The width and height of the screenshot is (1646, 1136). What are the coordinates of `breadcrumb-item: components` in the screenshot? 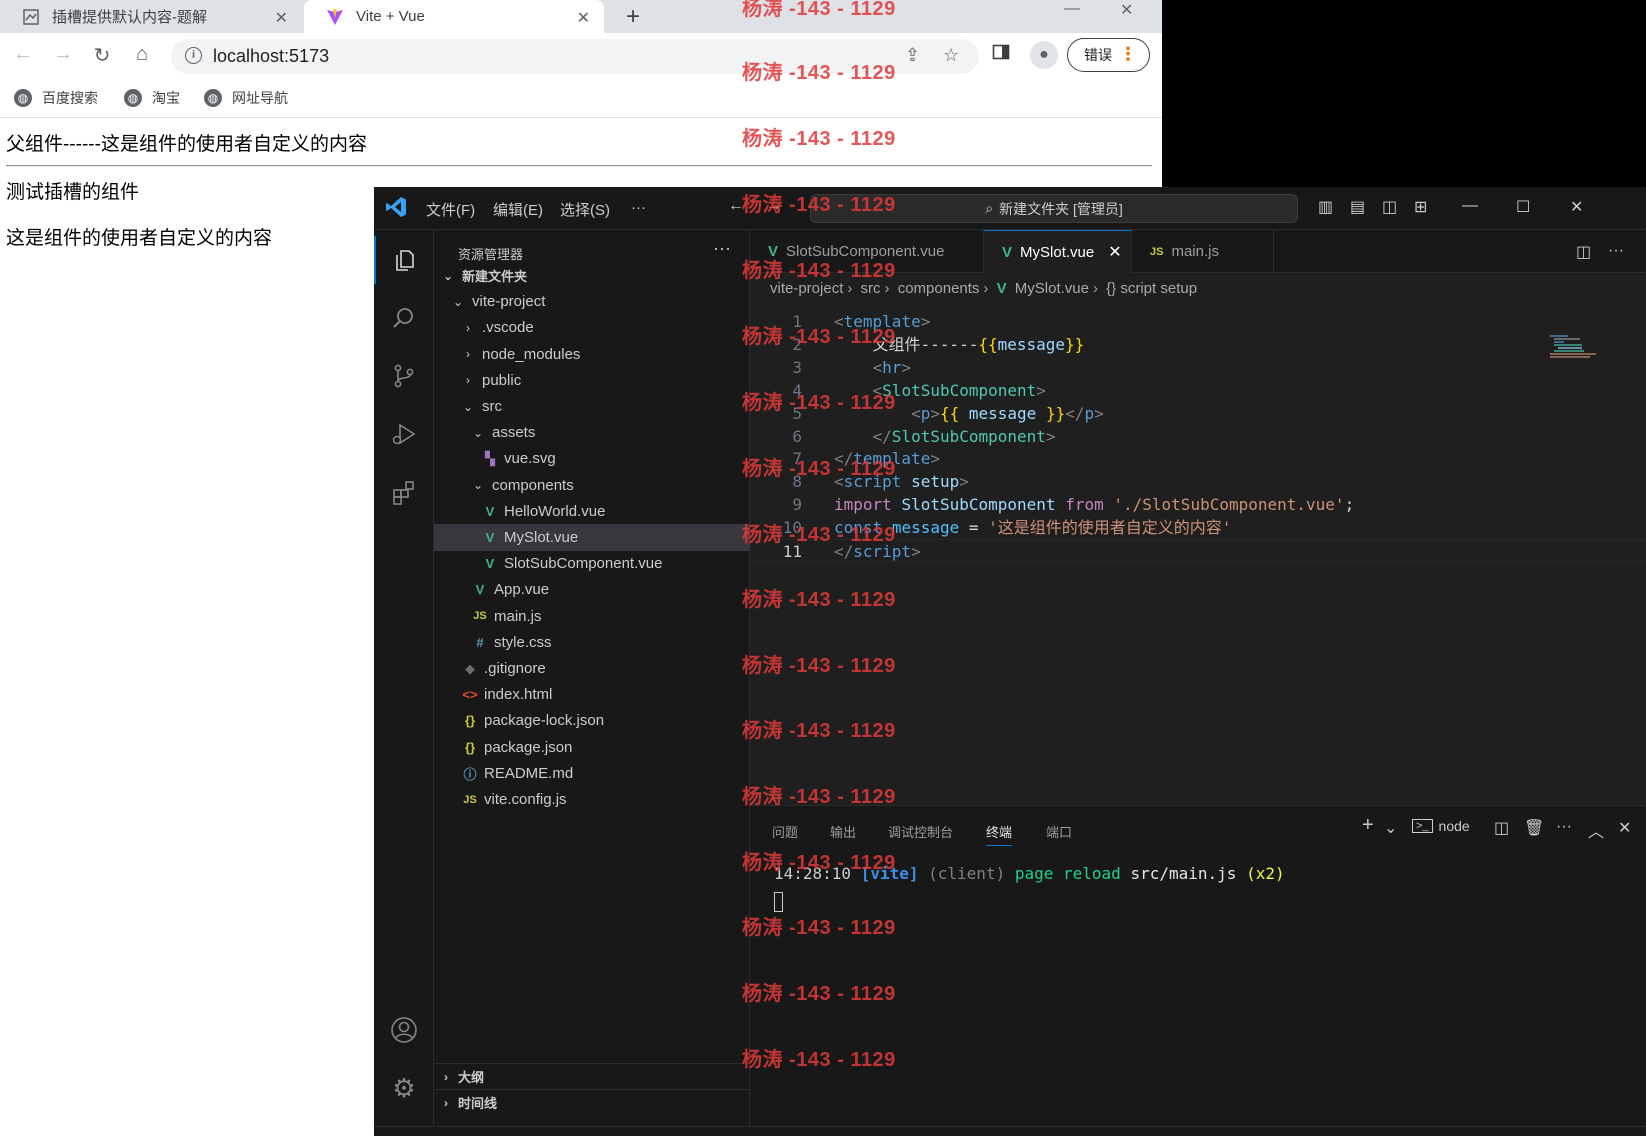 It's located at (939, 288).